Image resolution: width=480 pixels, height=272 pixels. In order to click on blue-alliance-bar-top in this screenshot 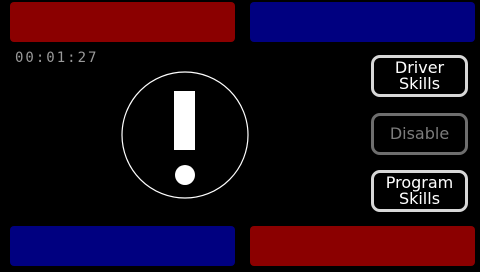, I will do `click(362, 22)`.